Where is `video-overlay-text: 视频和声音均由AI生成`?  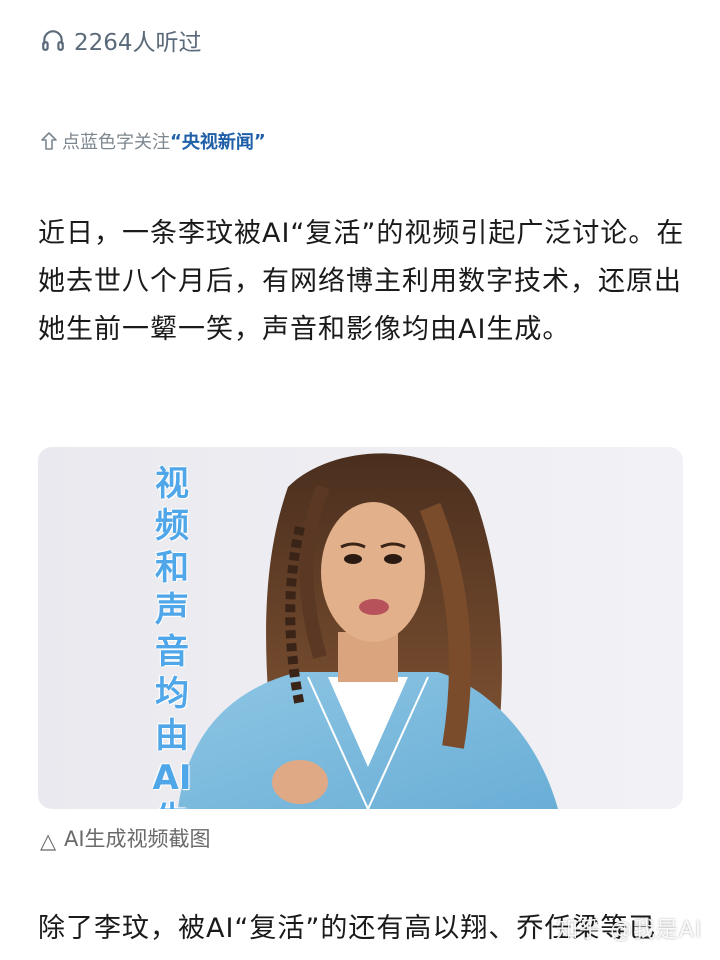
video-overlay-text: 视频和声音均由AI生成 is located at coordinates (172, 636).